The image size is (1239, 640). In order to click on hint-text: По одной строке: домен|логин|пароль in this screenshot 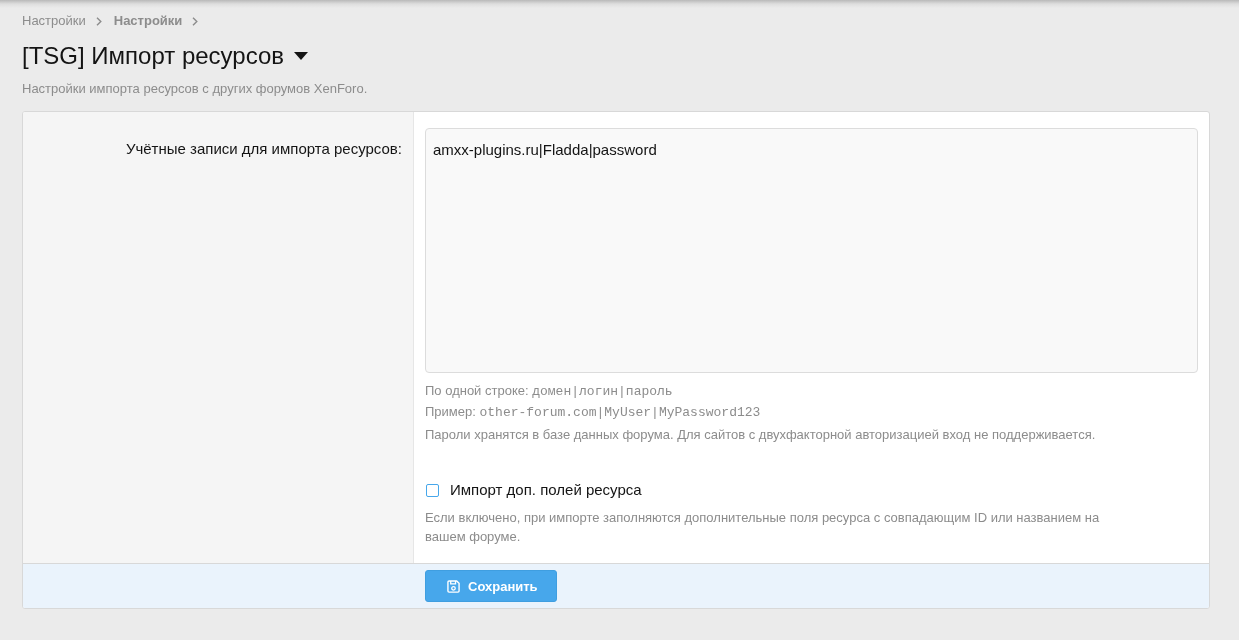, I will do `click(549, 391)`.